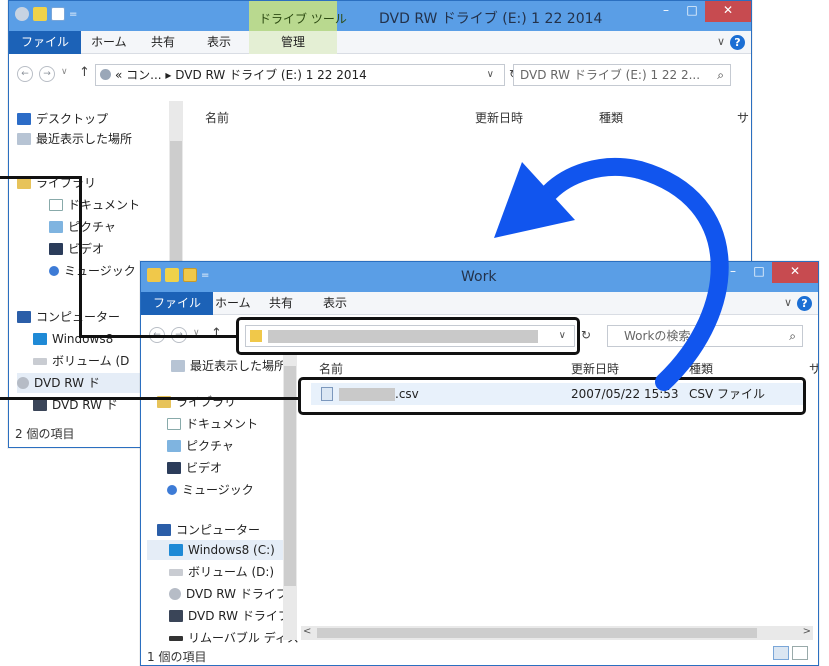 The height and width of the screenshot is (666, 829). I want to click on tree-item-removable: リムーバブル ディス, so click(234, 638).